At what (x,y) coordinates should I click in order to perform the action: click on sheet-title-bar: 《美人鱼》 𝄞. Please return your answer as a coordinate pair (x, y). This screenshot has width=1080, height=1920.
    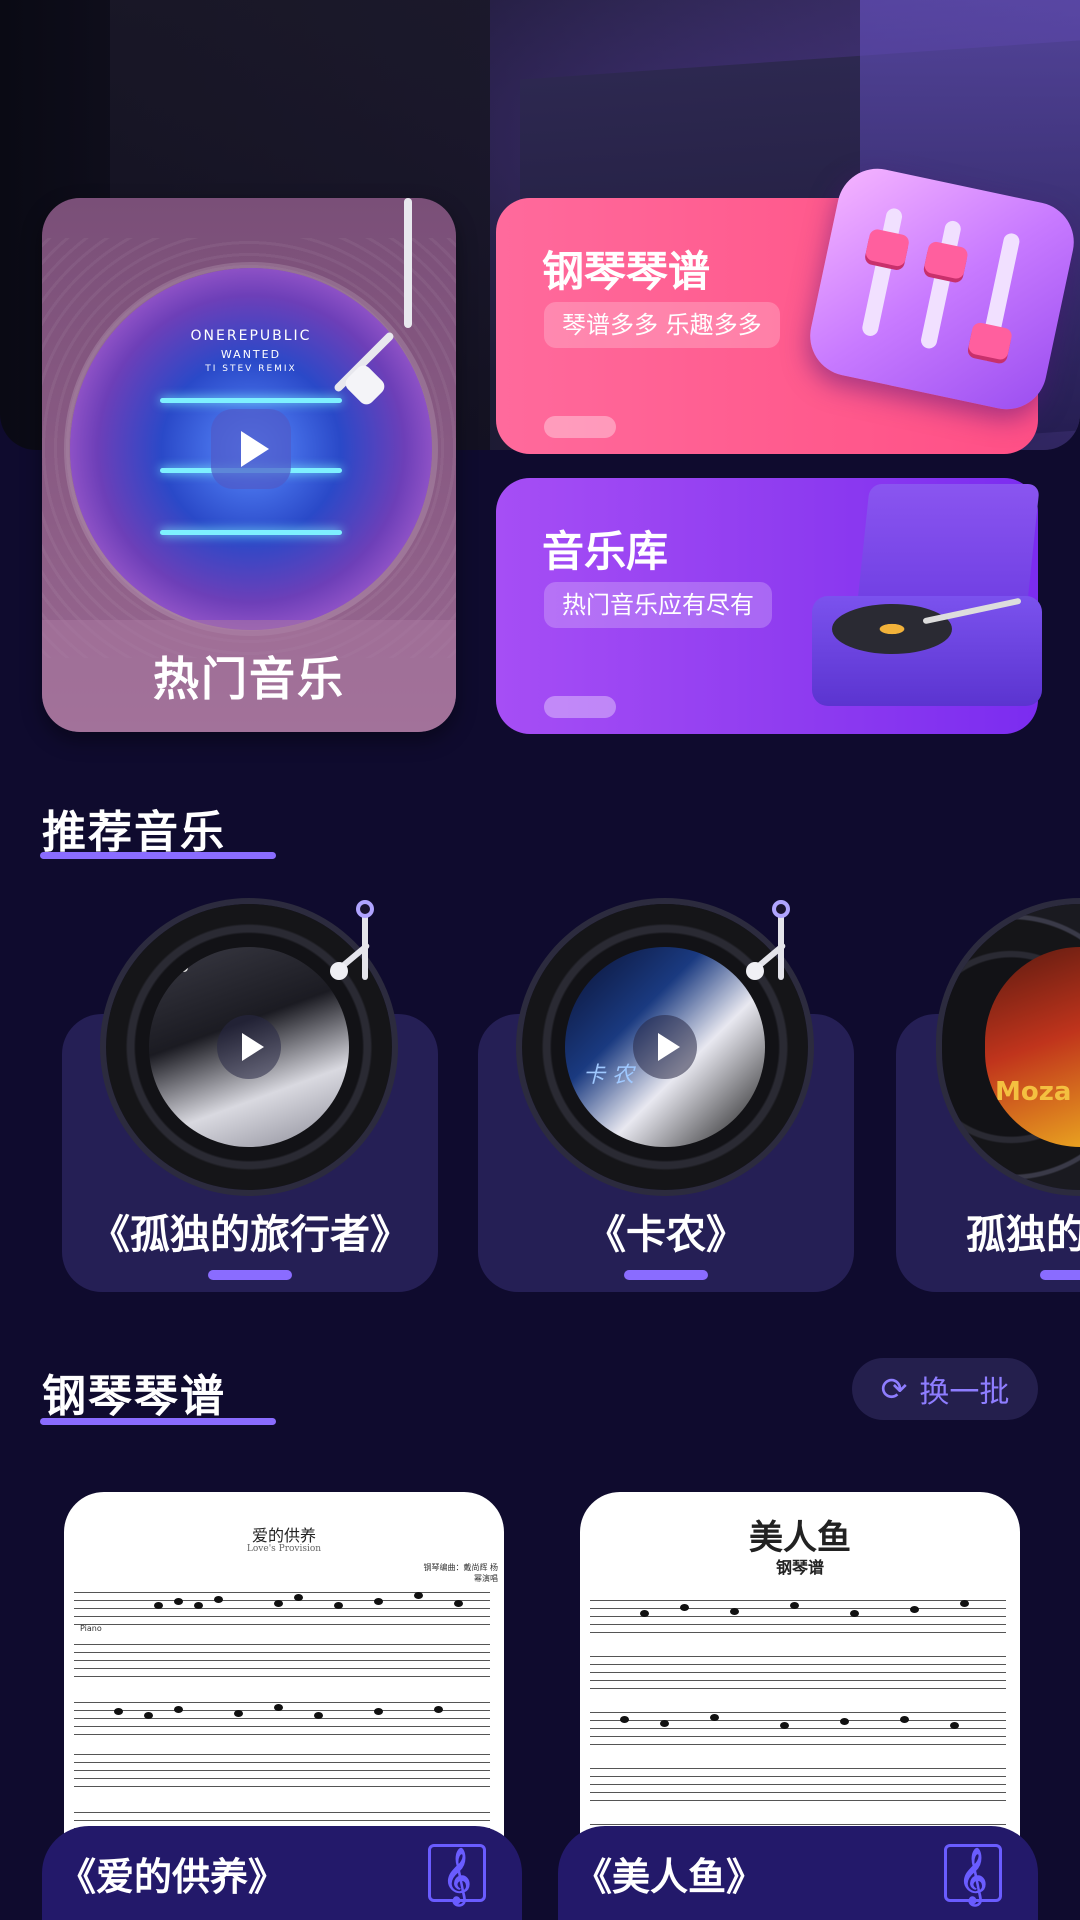
    Looking at the image, I should click on (798, 1873).